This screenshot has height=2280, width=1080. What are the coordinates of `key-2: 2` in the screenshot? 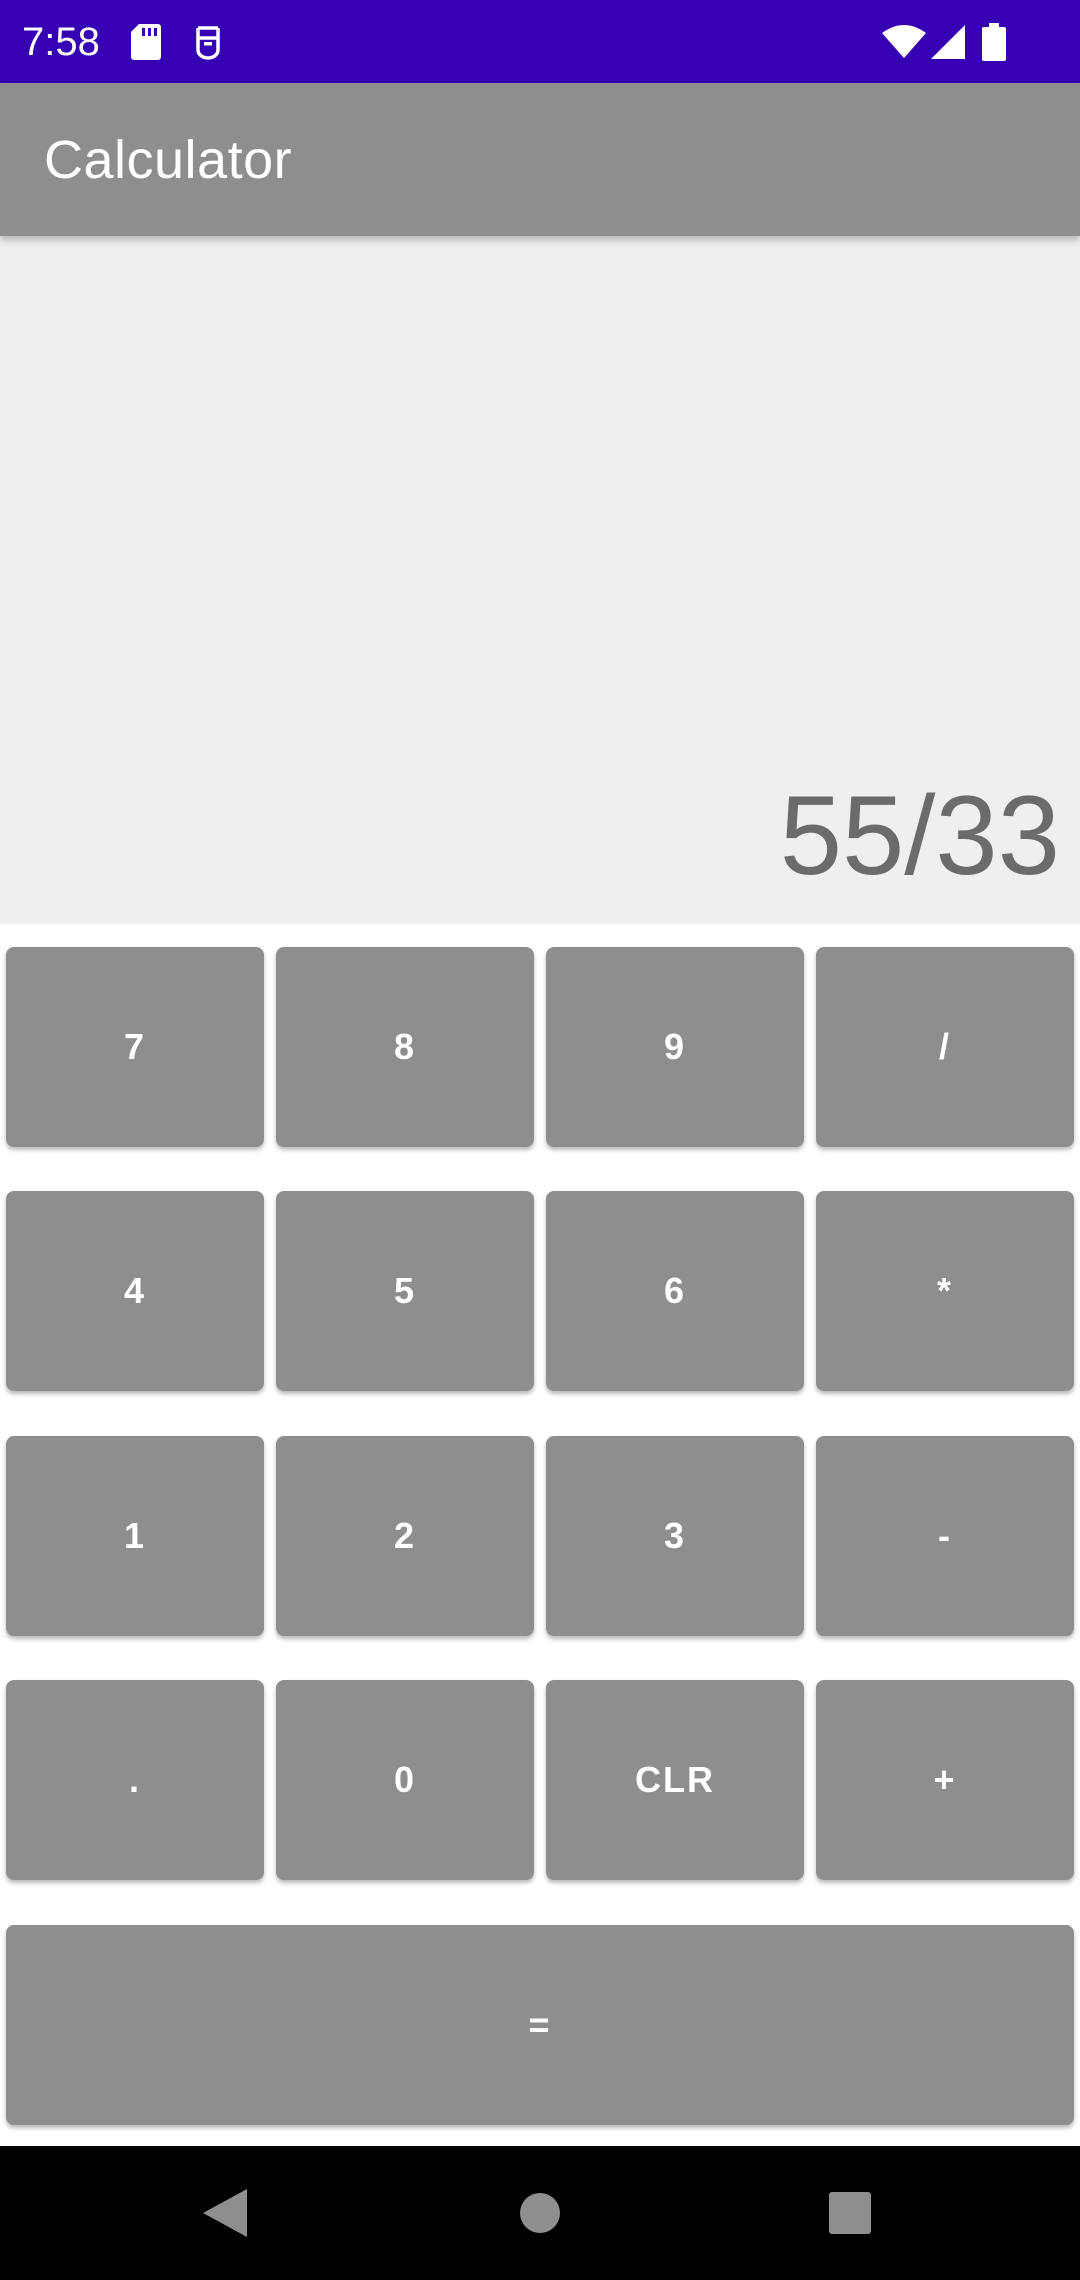 It's located at (405, 1536).